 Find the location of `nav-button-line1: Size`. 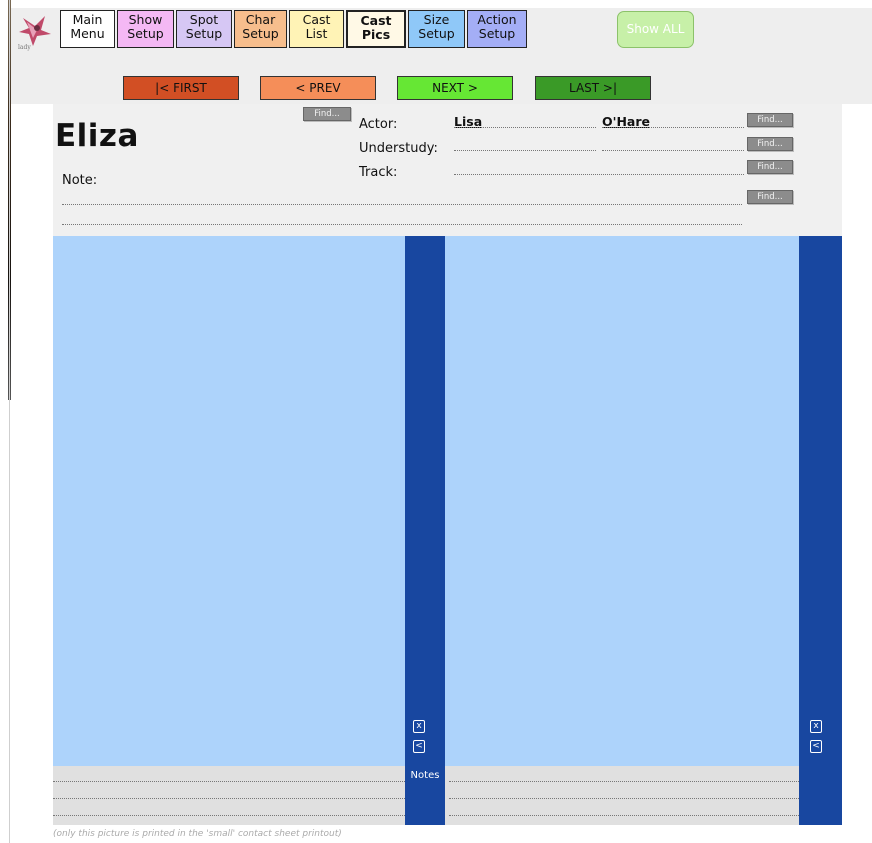

nav-button-line1: Size is located at coordinates (436, 19).